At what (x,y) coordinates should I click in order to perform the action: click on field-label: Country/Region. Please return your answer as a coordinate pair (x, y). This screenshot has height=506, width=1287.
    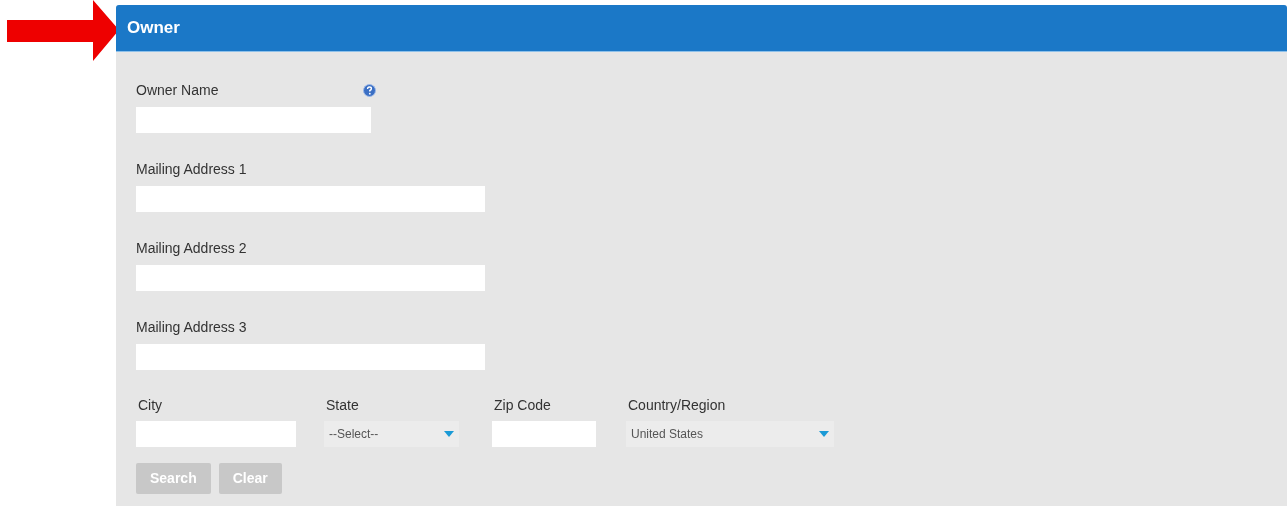
    Looking at the image, I should click on (677, 405).